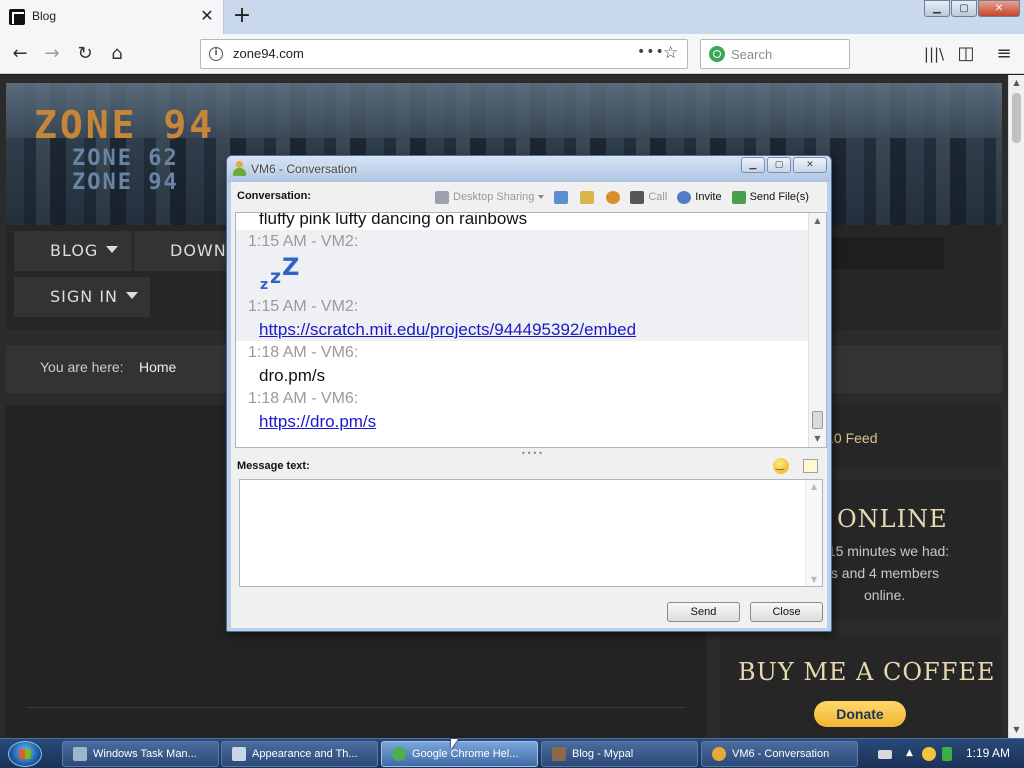 This screenshot has height=768, width=1024. I want to click on message-input: ▲ ▼, so click(531, 533).